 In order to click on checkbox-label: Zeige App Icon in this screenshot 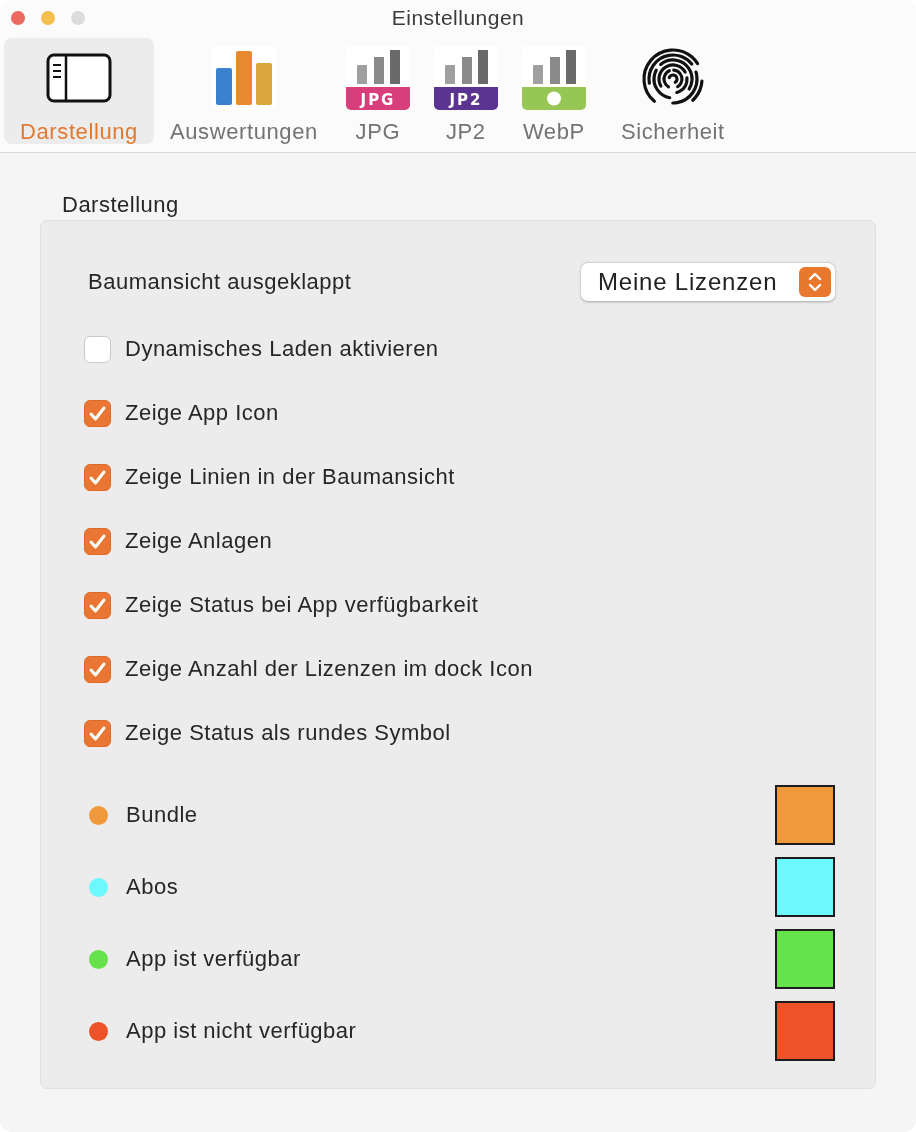, I will do `click(202, 413)`.